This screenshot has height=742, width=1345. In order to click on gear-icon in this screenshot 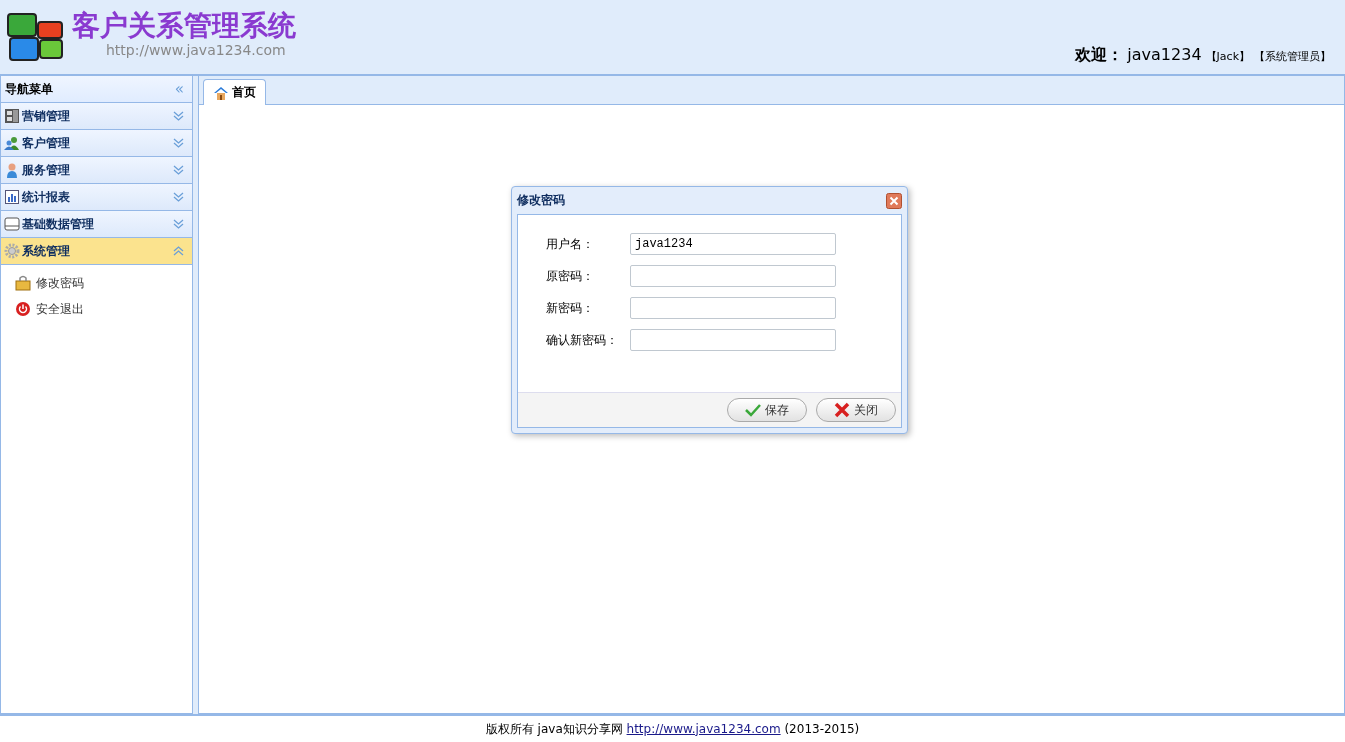, I will do `click(12, 251)`.